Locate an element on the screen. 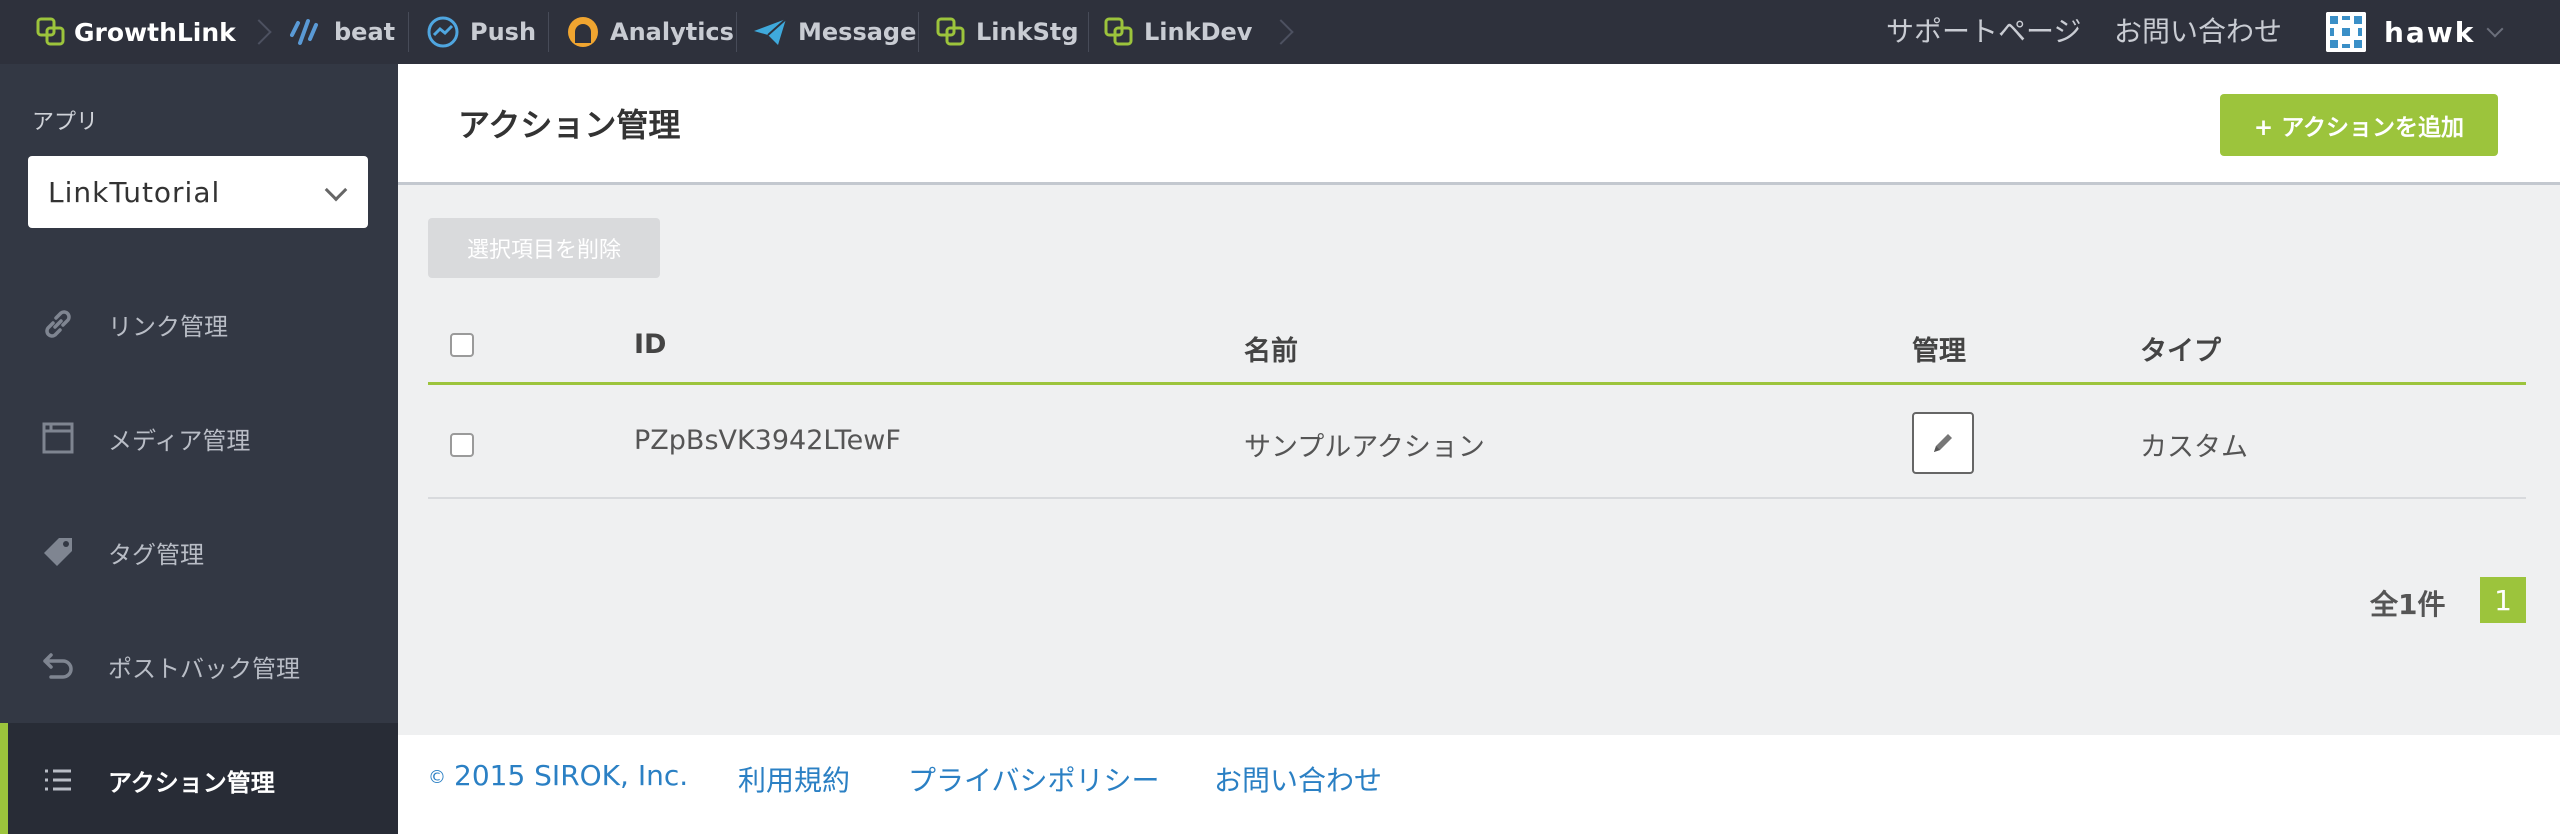  pencil-icon is located at coordinates (1943, 443).